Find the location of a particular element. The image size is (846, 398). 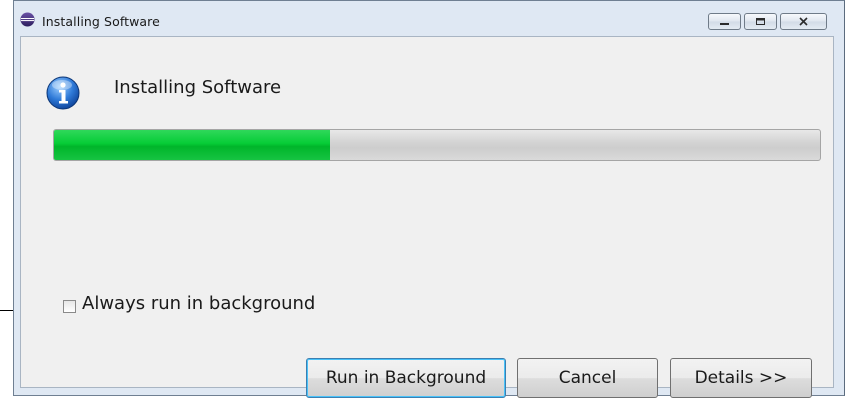

run-in-background-button: Run in Background is located at coordinates (406, 378).